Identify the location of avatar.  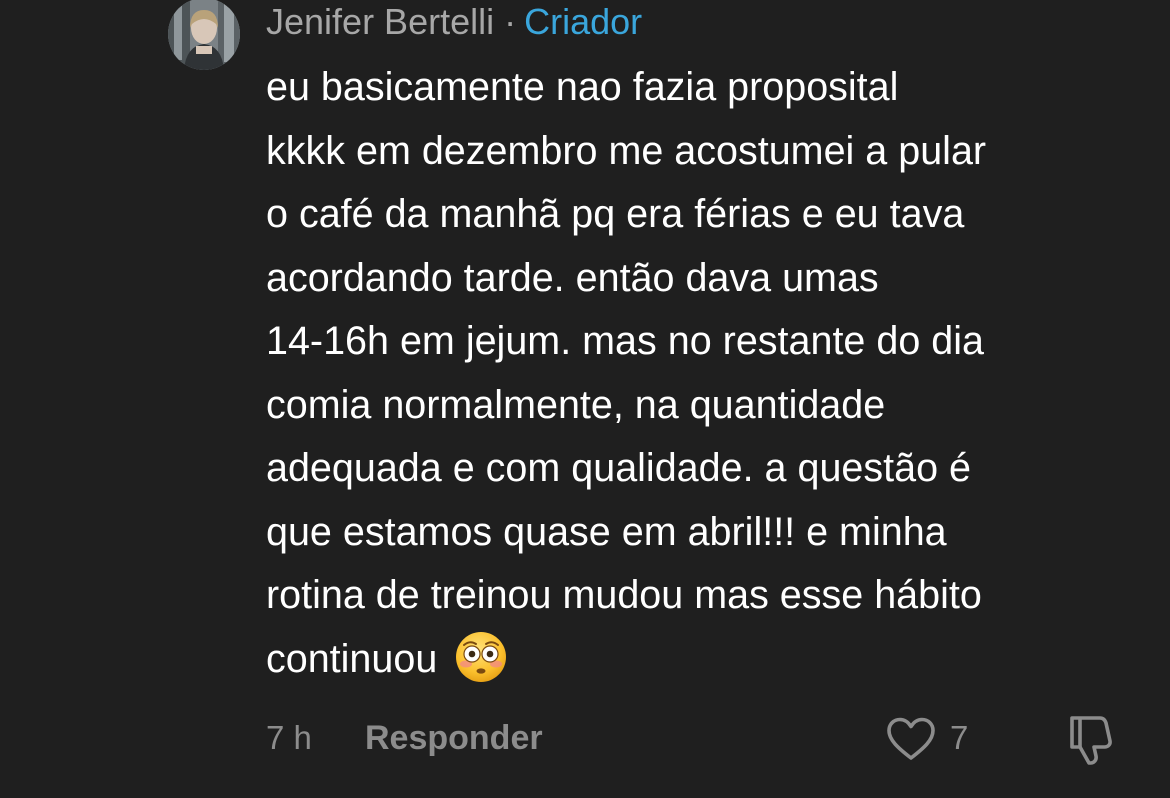
(204, 35).